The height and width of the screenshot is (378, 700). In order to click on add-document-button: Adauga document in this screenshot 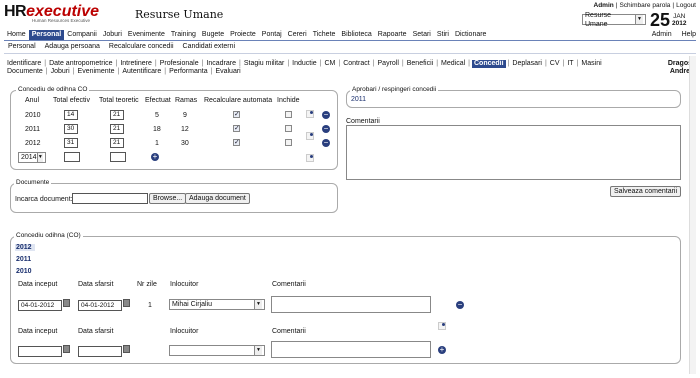, I will do `click(217, 198)`.